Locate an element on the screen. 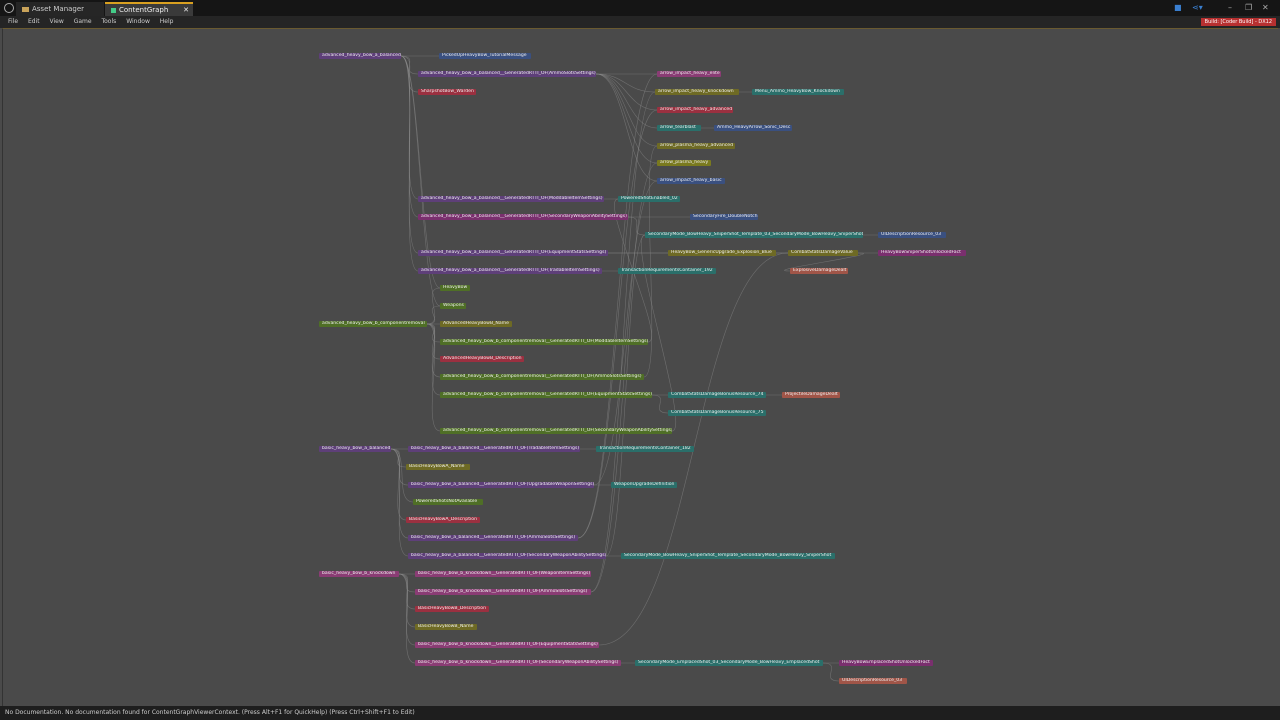  menu-file: File is located at coordinates (13, 21).